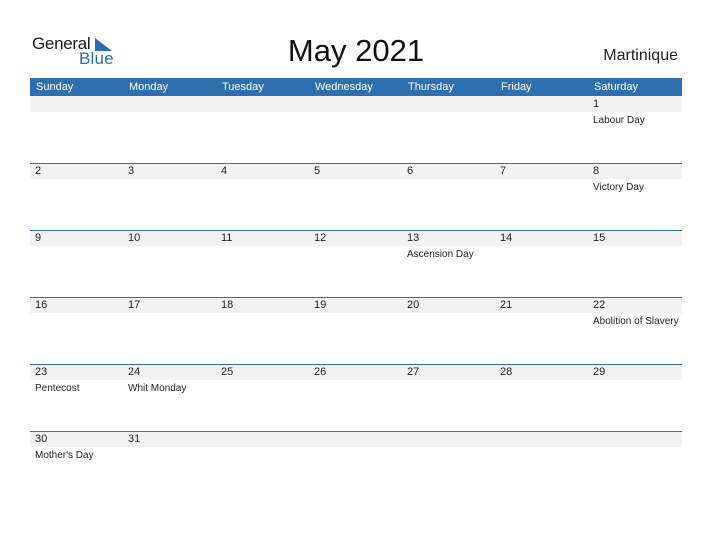 This screenshot has width=712, height=550. Describe the element at coordinates (541, 330) in the screenshot. I see `day-cell: 21` at that location.